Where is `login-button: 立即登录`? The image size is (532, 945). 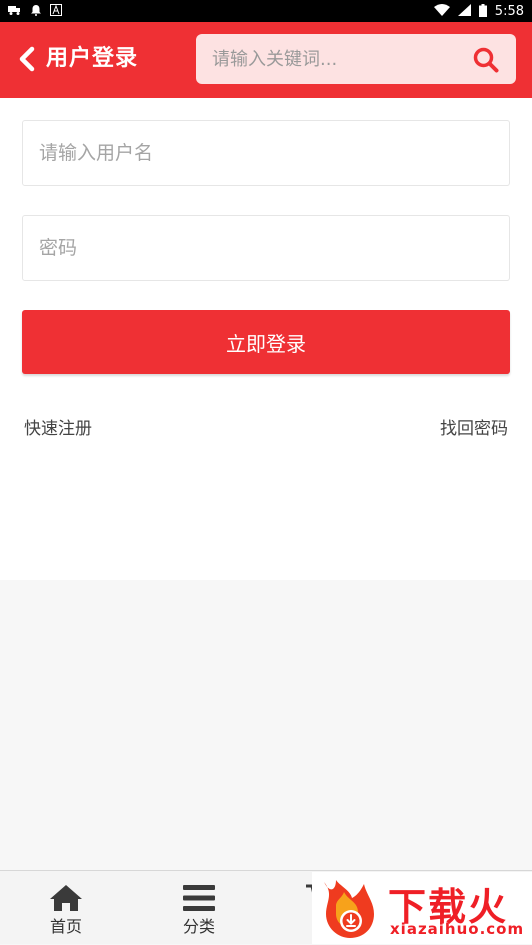
login-button: 立即登录 is located at coordinates (266, 342).